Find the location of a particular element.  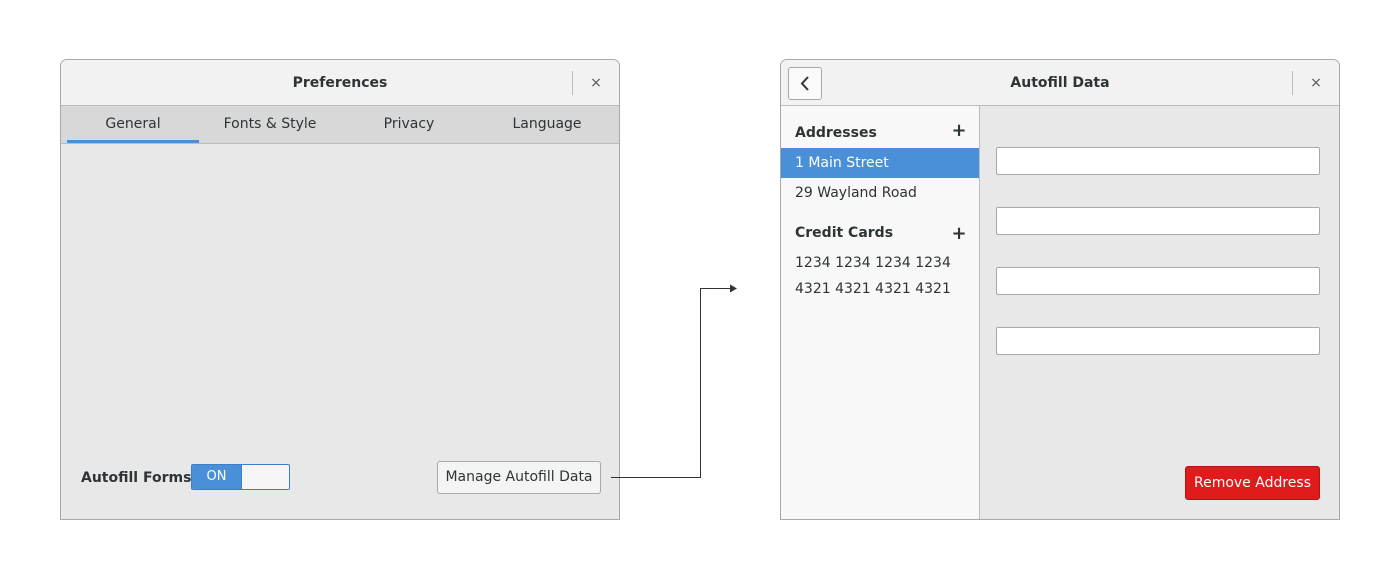

tab-language: Language is located at coordinates (547, 124).